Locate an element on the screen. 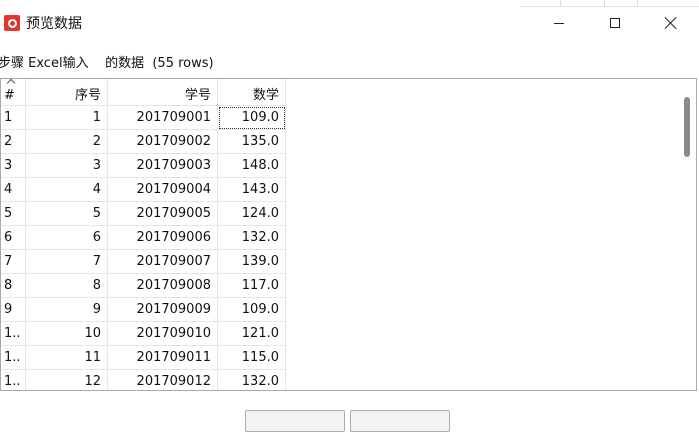 The image size is (699, 432). table-cell: 7 is located at coordinates (66, 261).